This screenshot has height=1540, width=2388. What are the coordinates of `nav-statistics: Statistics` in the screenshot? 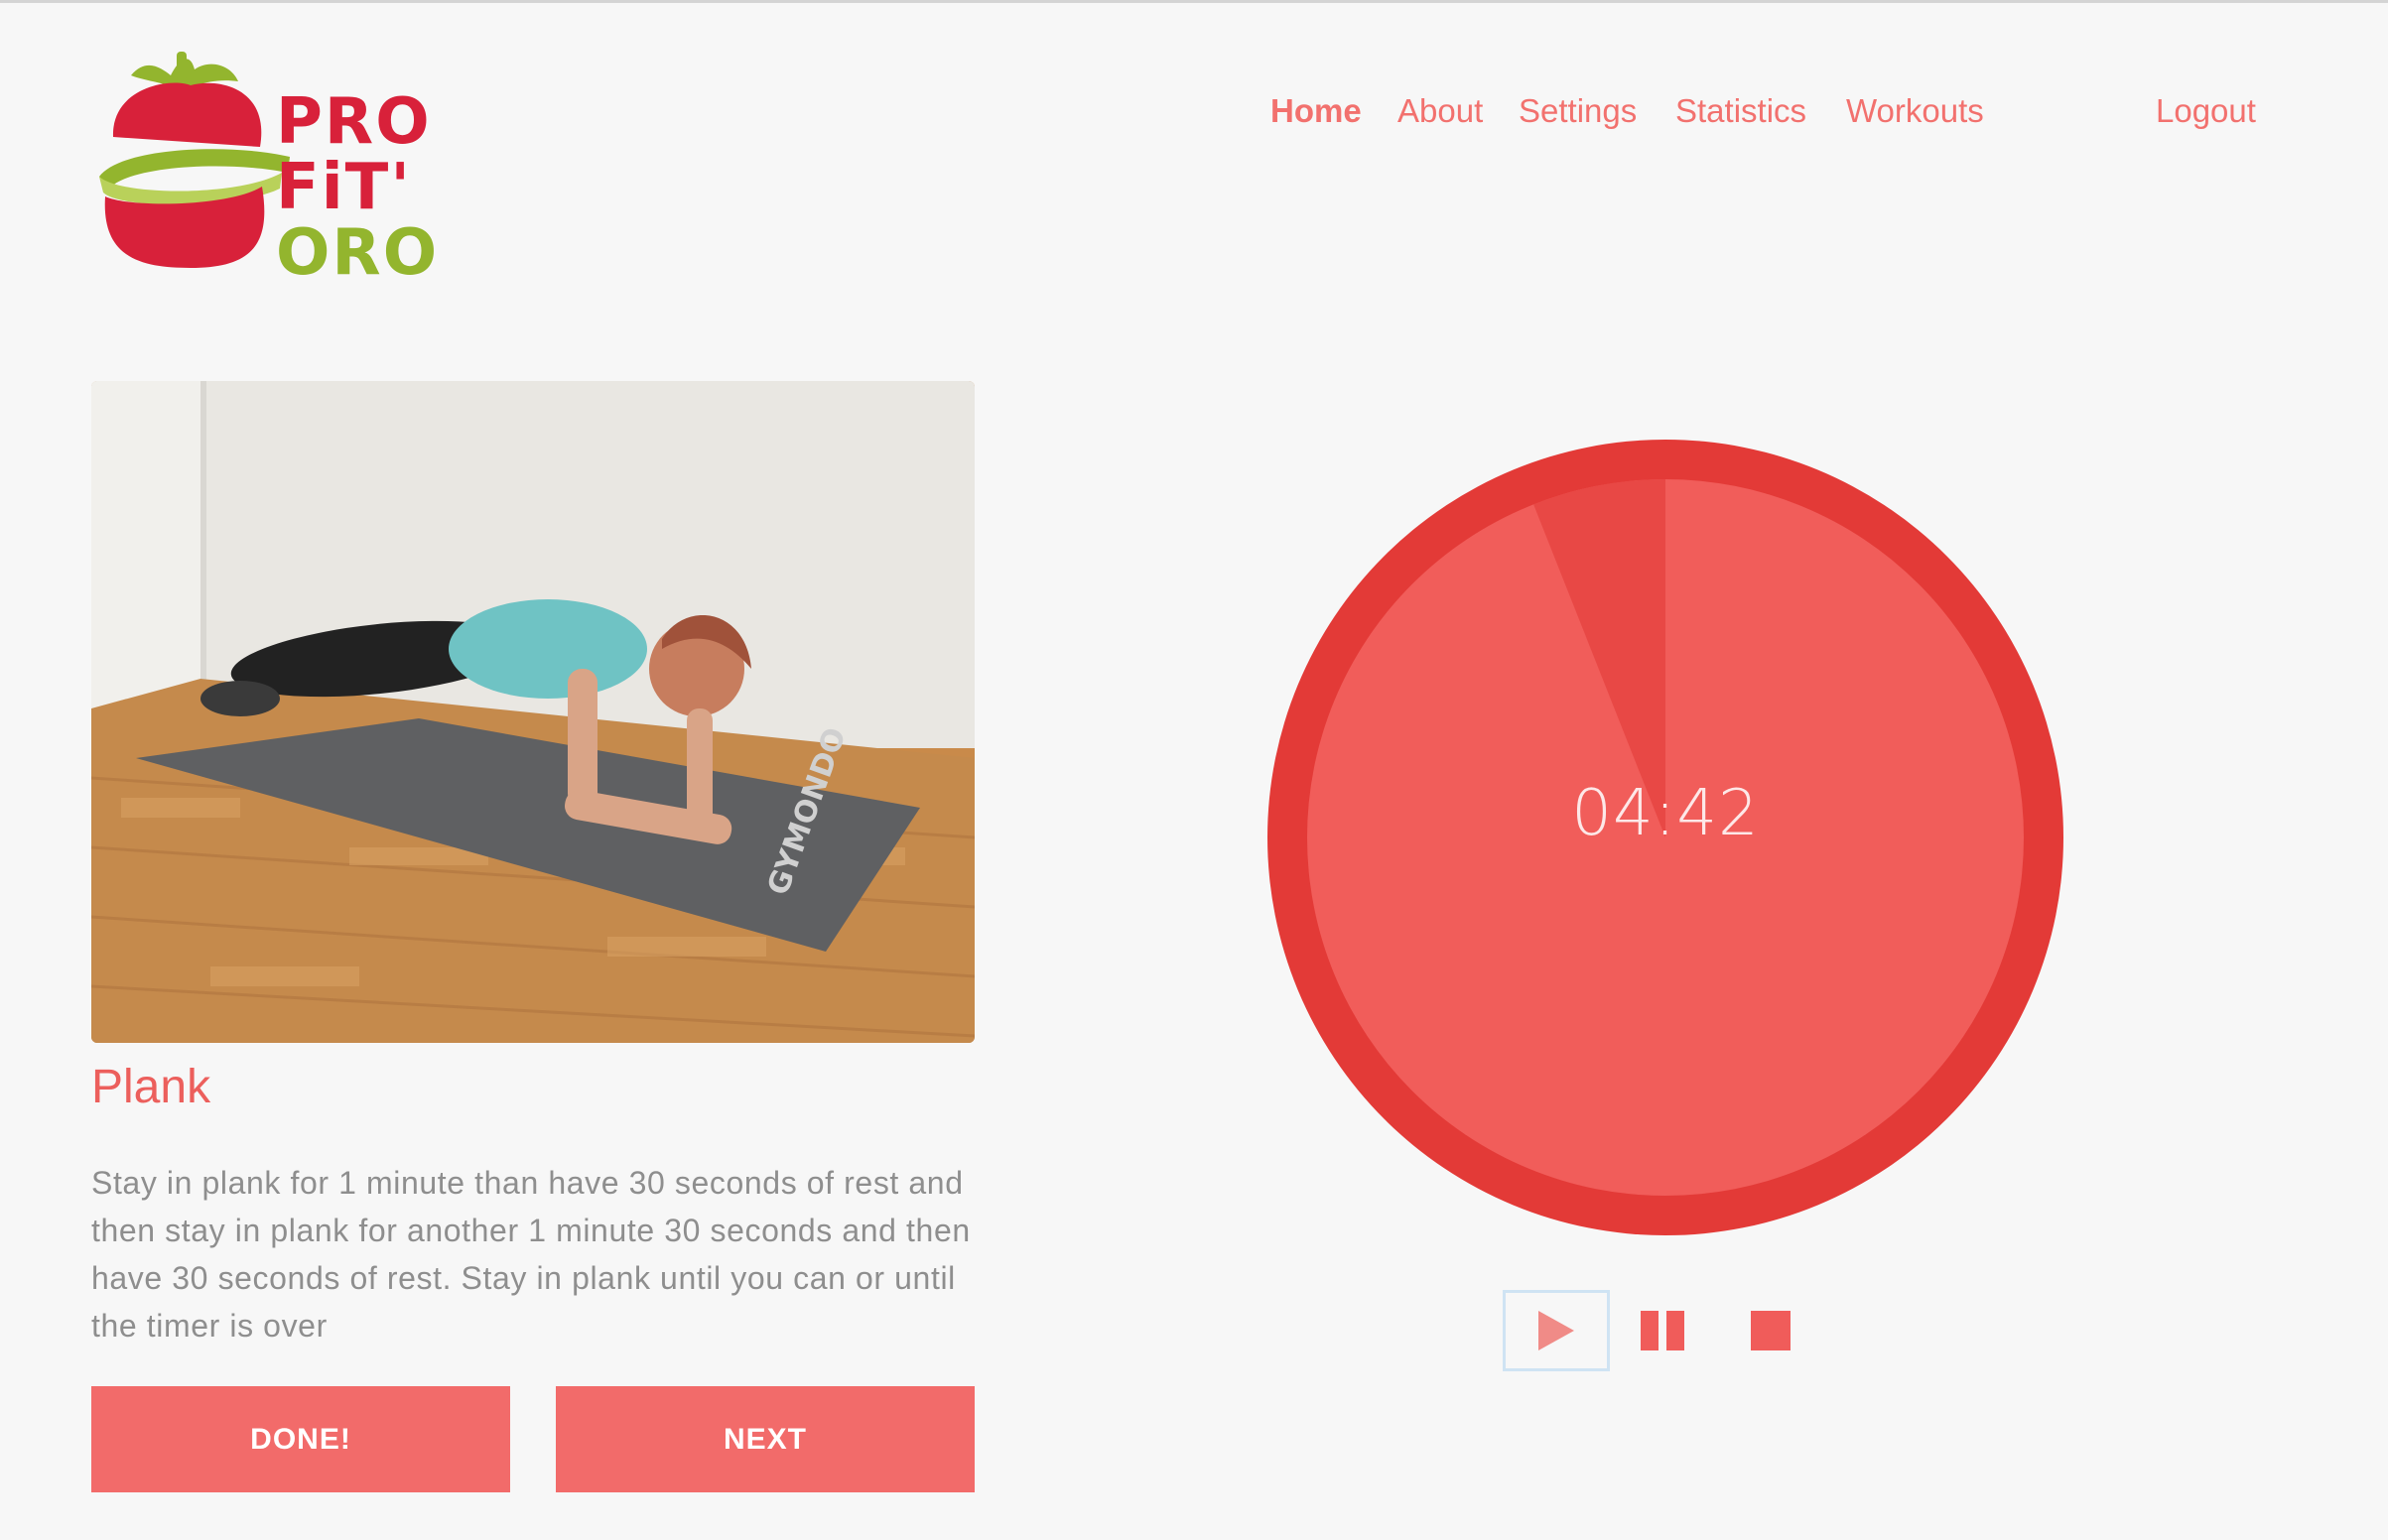 It's located at (1740, 111).